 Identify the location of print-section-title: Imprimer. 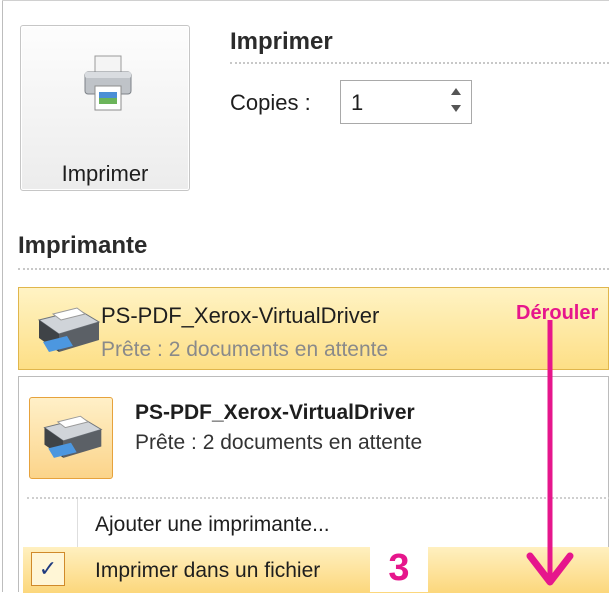
(281, 41).